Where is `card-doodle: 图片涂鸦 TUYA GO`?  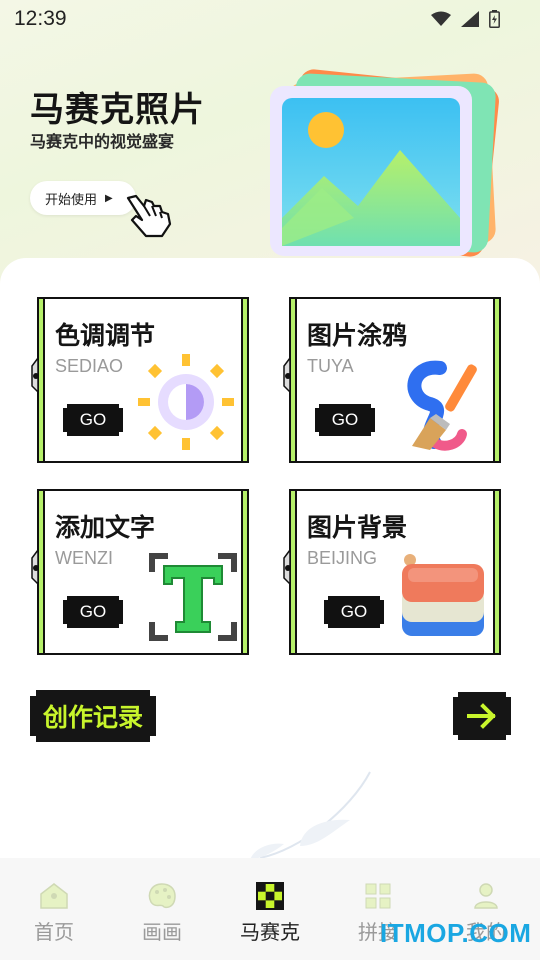
card-doodle: 图片涂鸦 TUYA GO is located at coordinates (391, 379).